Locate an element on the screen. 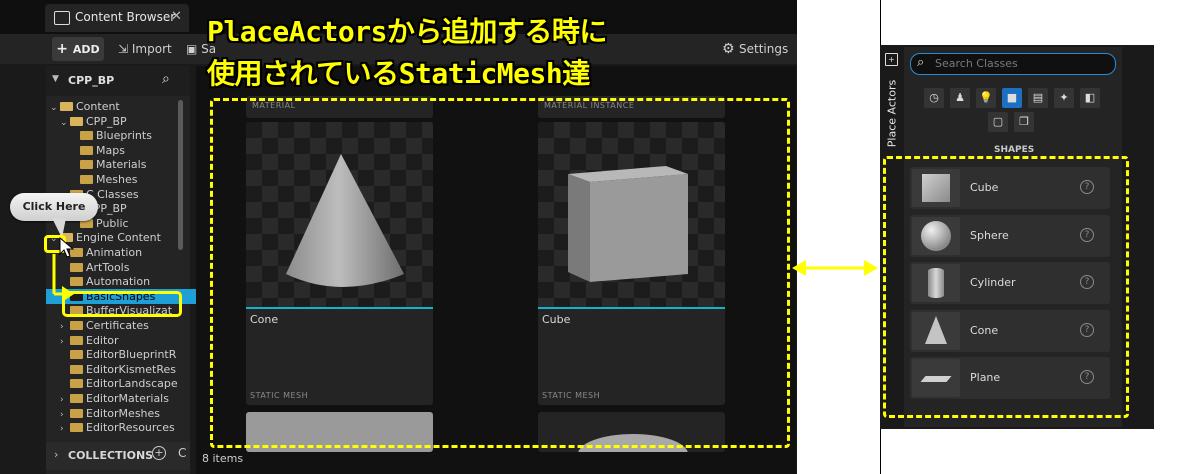  tree-item: › Certificates is located at coordinates (104, 325).